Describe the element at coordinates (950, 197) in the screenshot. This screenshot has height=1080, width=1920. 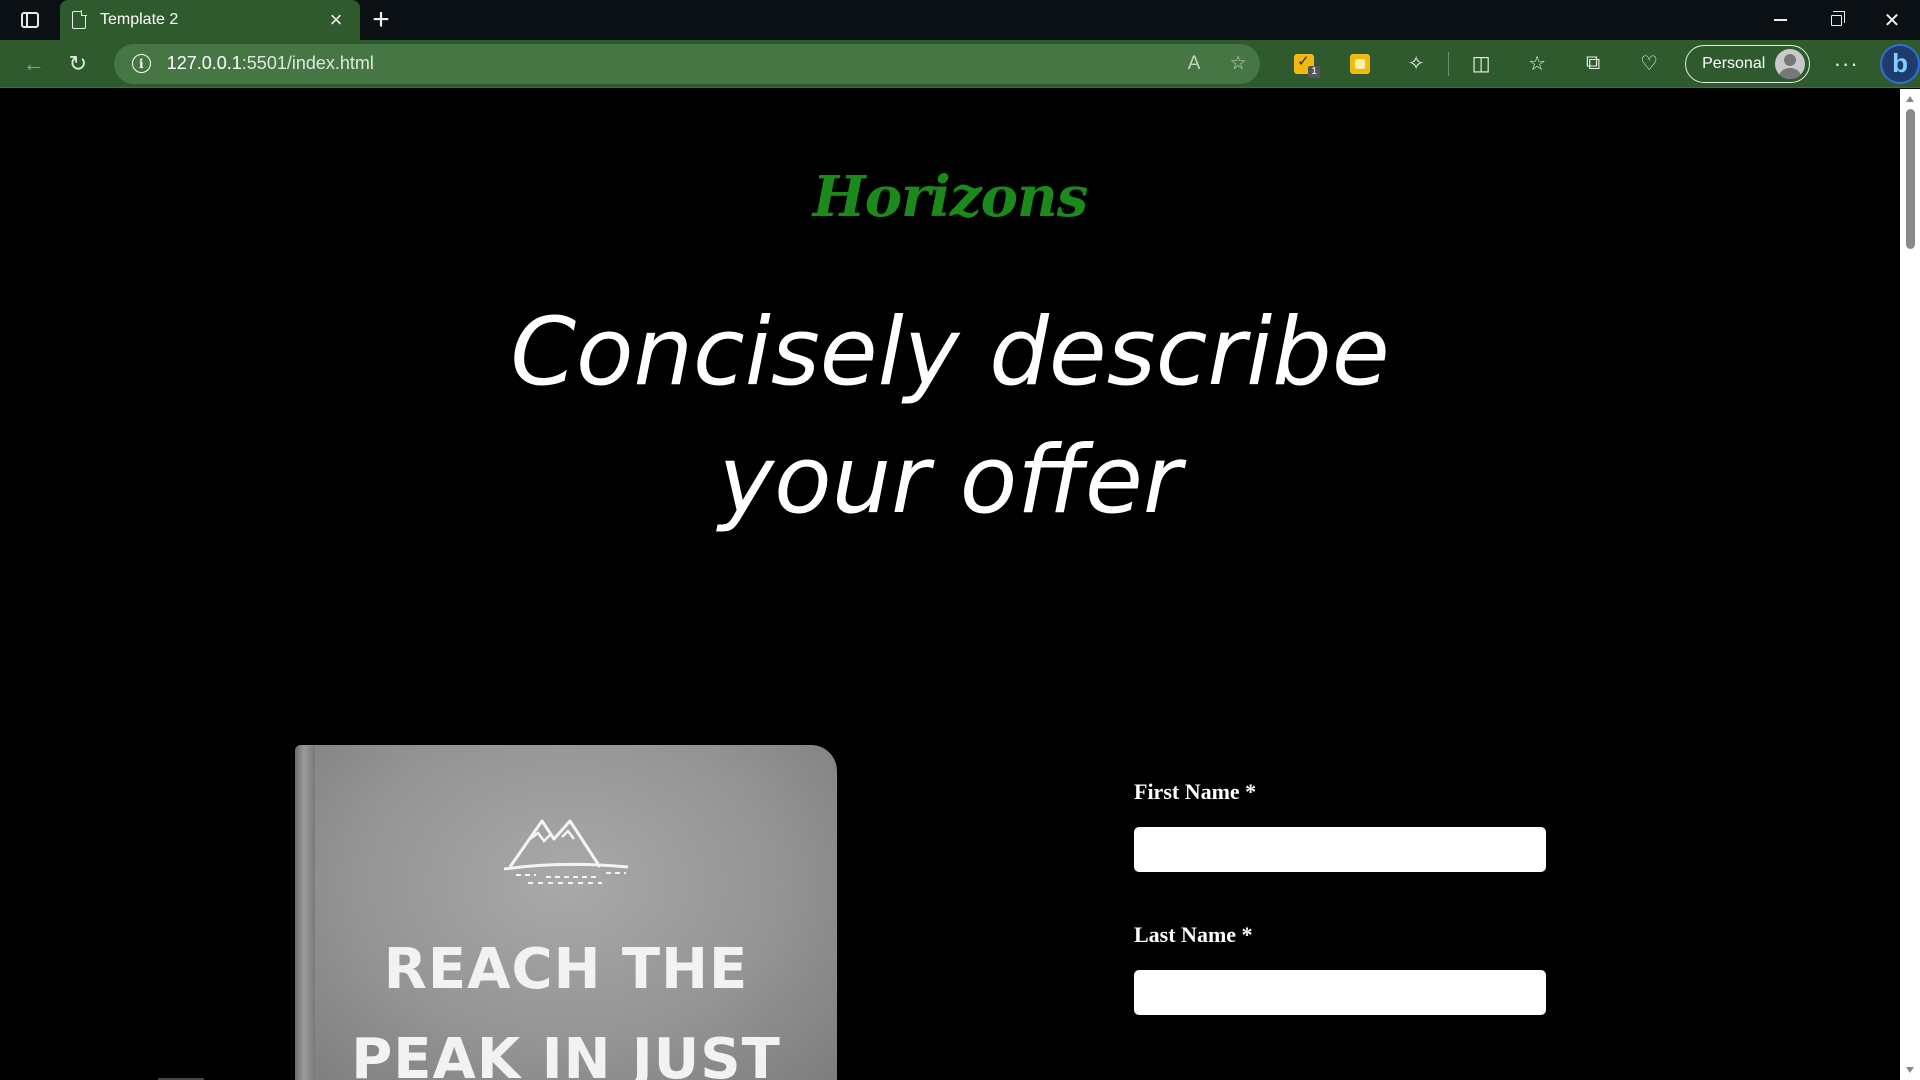
I see `site-logo: Horizons` at that location.